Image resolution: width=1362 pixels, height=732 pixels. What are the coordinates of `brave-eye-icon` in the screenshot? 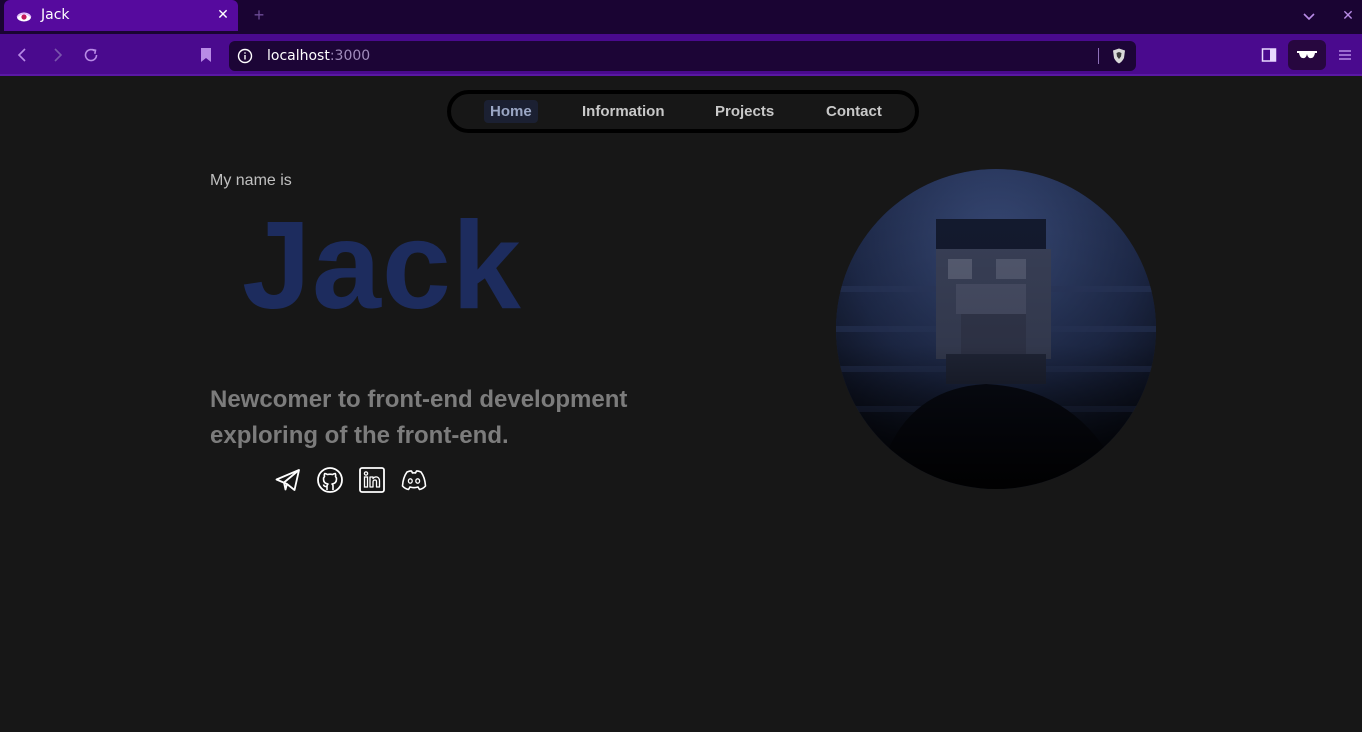 It's located at (24, 17).